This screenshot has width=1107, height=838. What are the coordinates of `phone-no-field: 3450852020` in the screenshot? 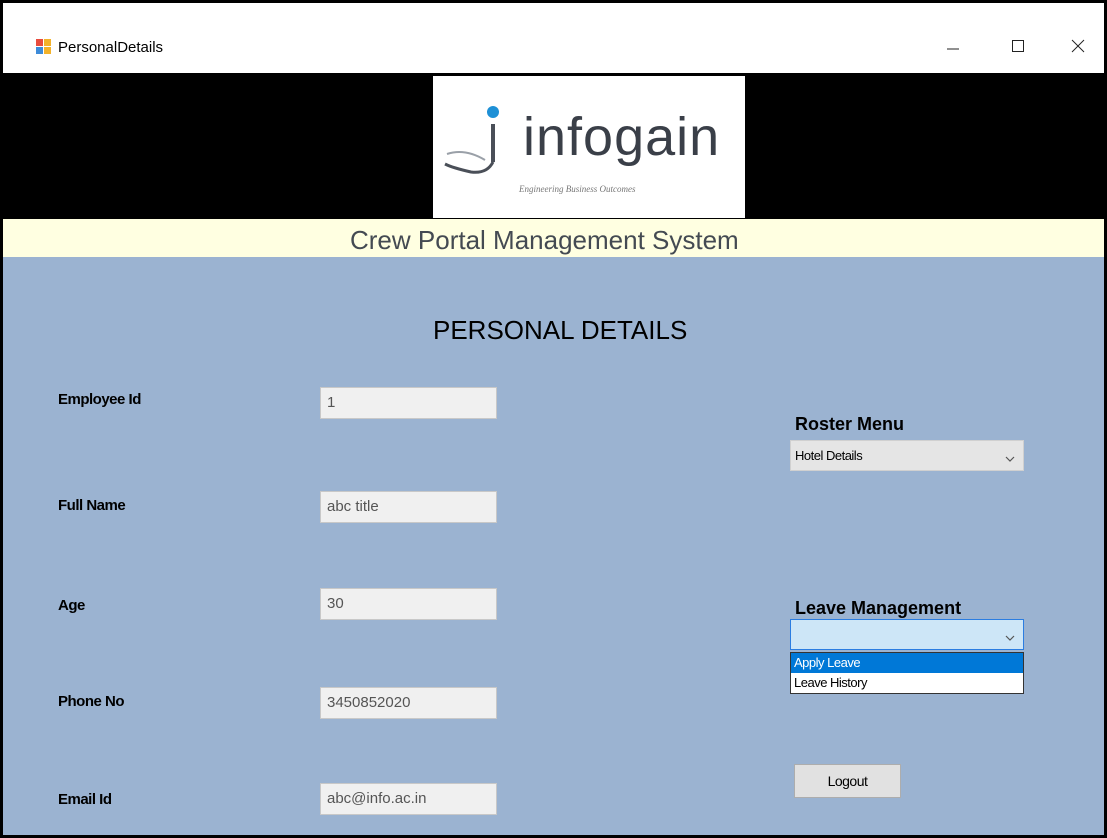 It's located at (408, 703).